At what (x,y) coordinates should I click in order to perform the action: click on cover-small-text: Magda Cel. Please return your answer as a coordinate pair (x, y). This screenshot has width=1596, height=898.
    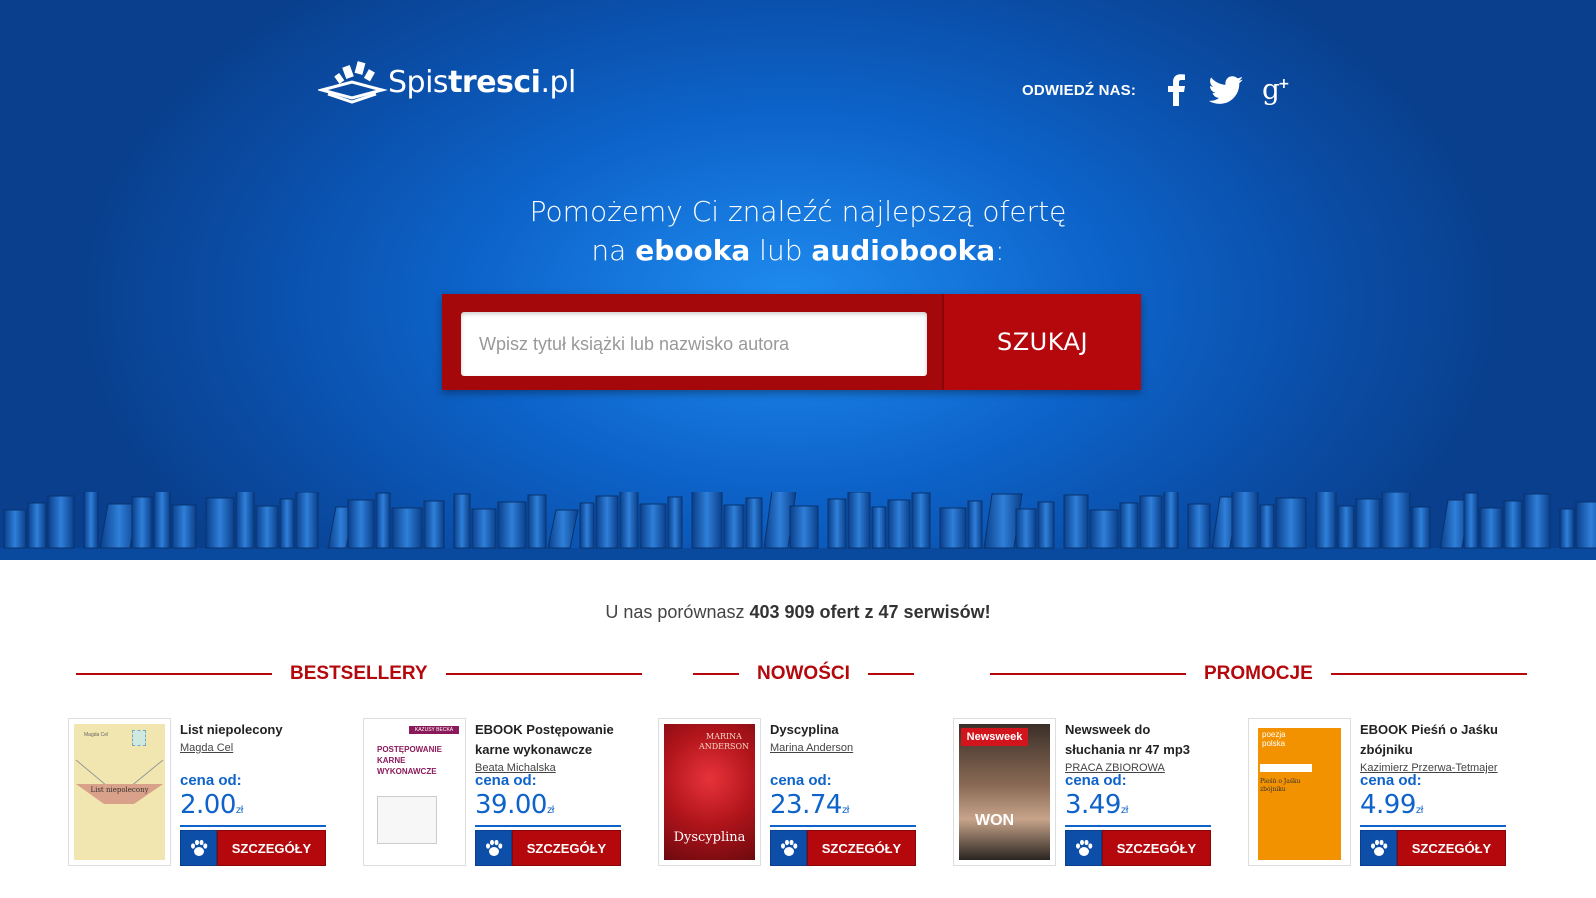
    Looking at the image, I should click on (96, 735).